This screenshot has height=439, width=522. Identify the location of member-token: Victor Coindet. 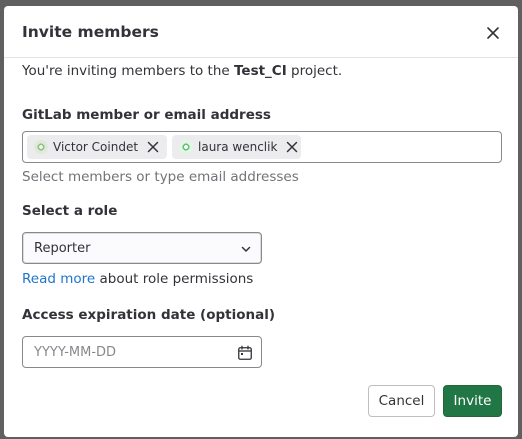
(97, 147).